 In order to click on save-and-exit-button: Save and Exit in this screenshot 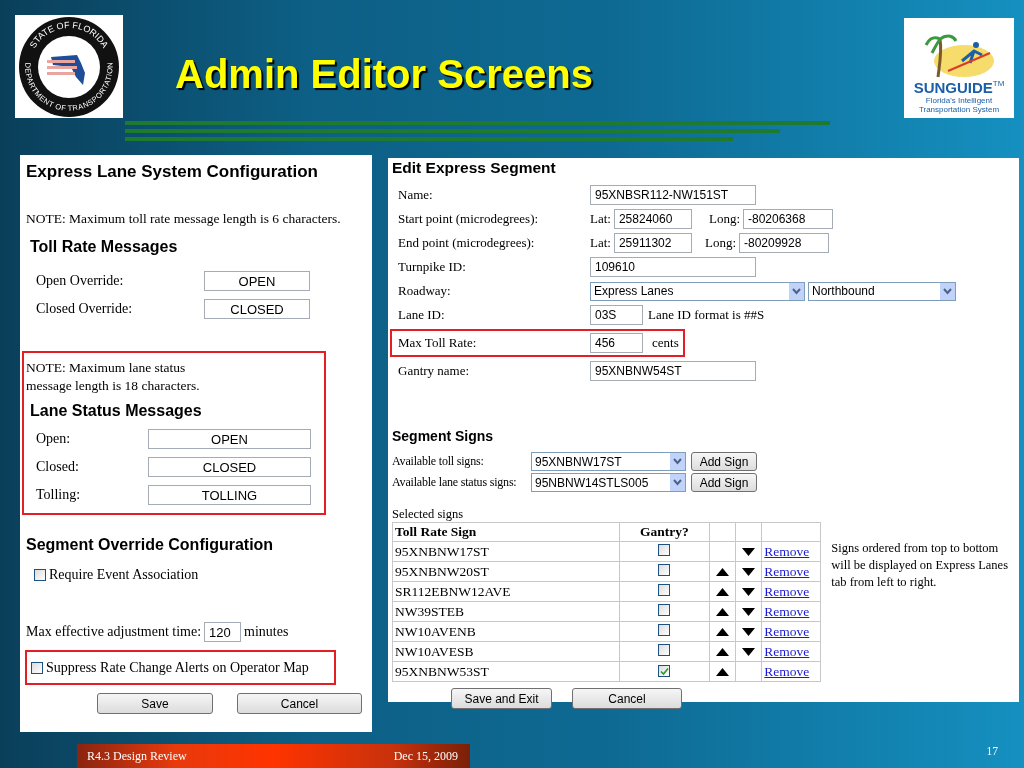, I will do `click(501, 698)`.